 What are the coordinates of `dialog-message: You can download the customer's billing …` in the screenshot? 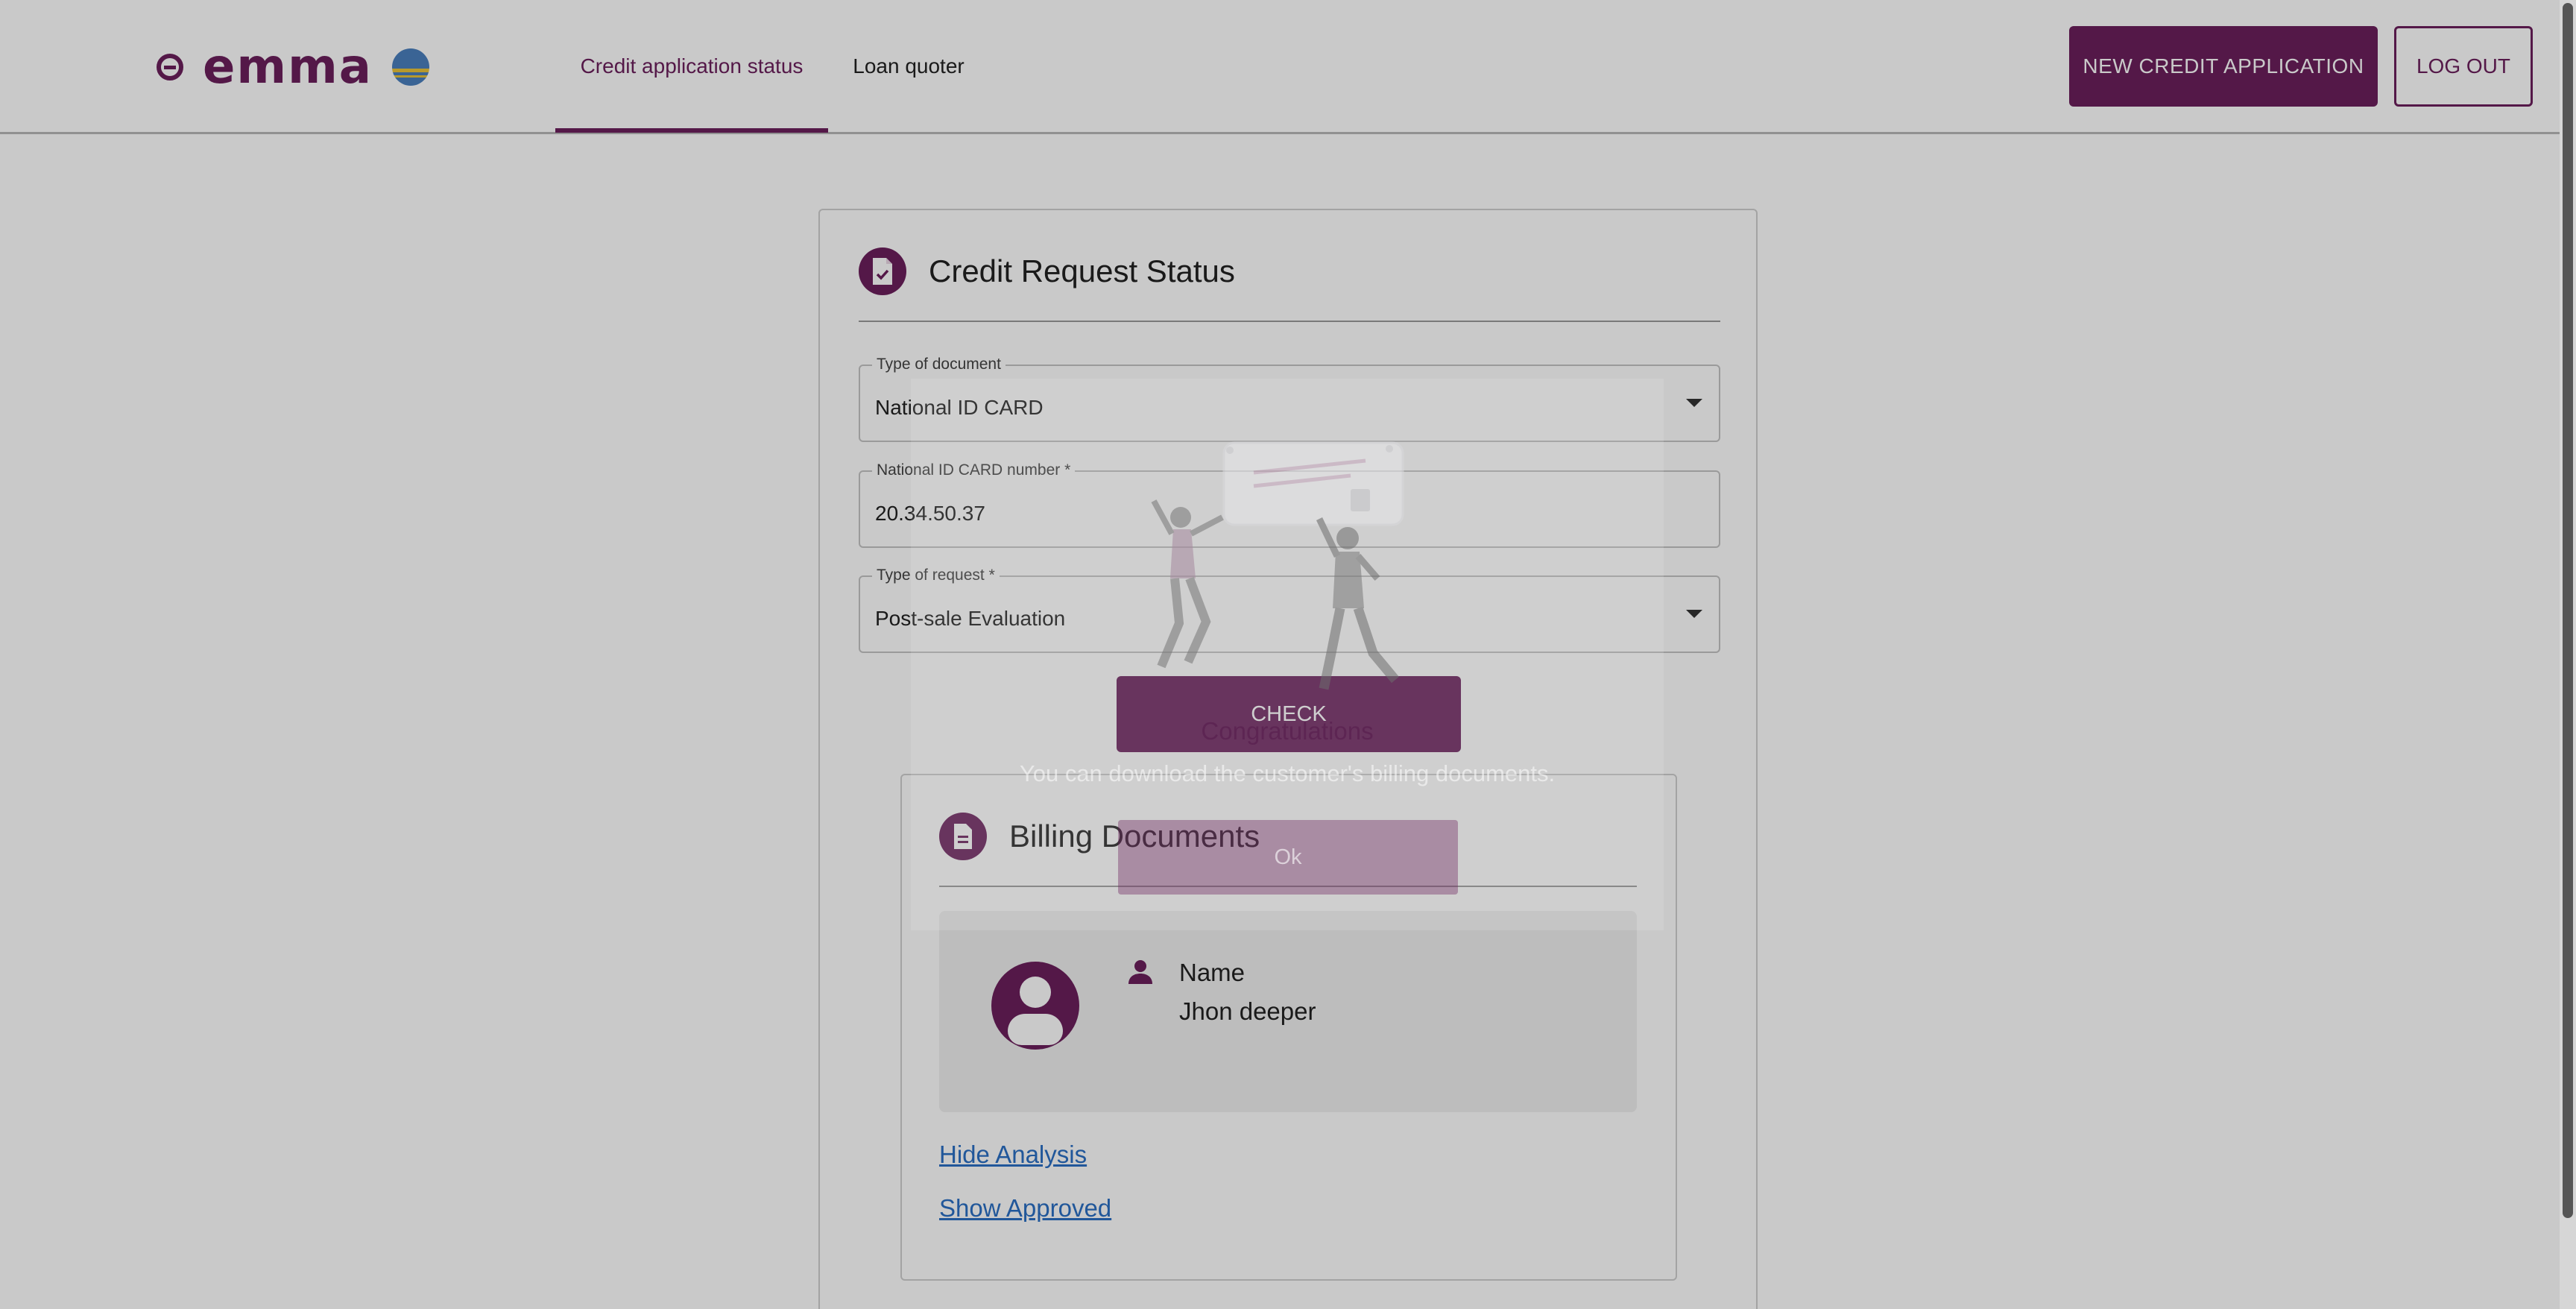 It's located at (1287, 773).